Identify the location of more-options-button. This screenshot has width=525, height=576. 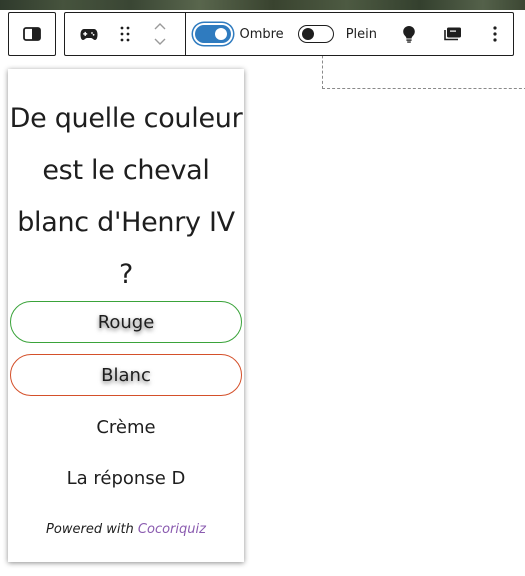
(495, 34).